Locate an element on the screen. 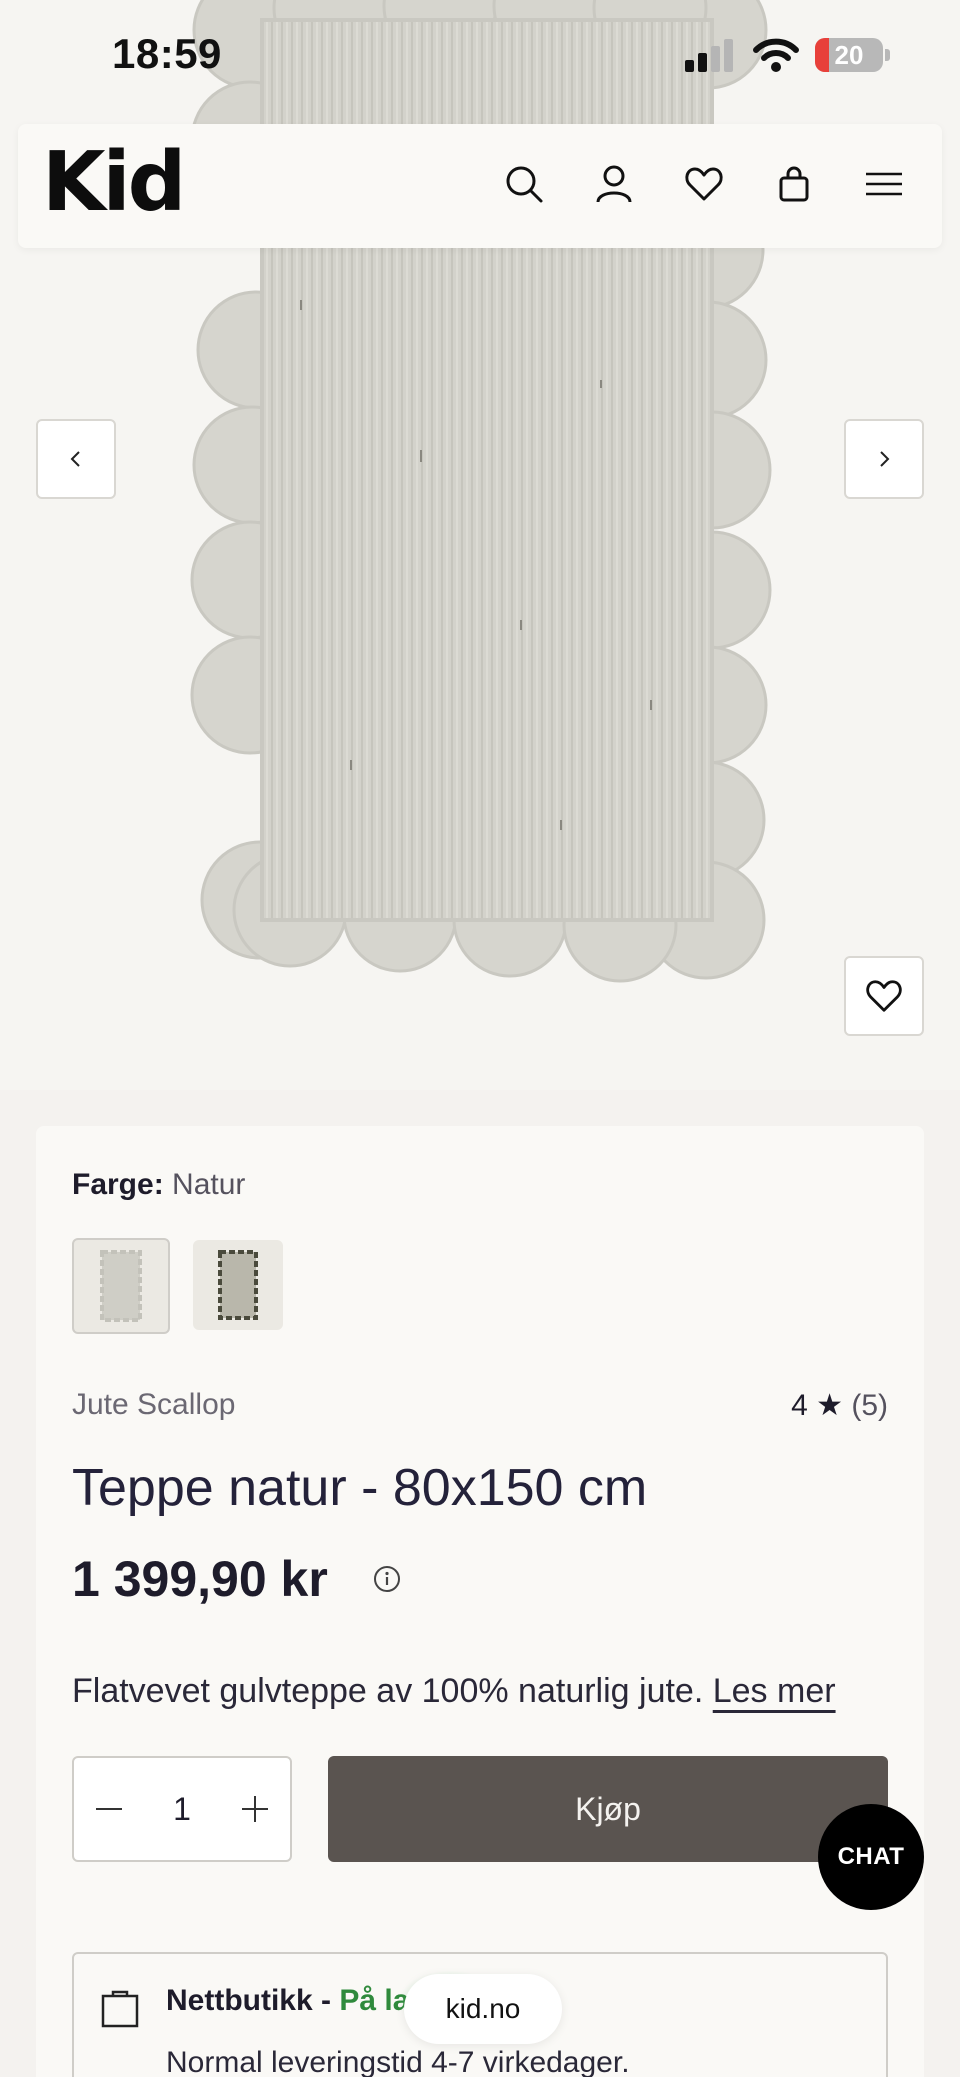  wifi-icon is located at coordinates (776, 55).